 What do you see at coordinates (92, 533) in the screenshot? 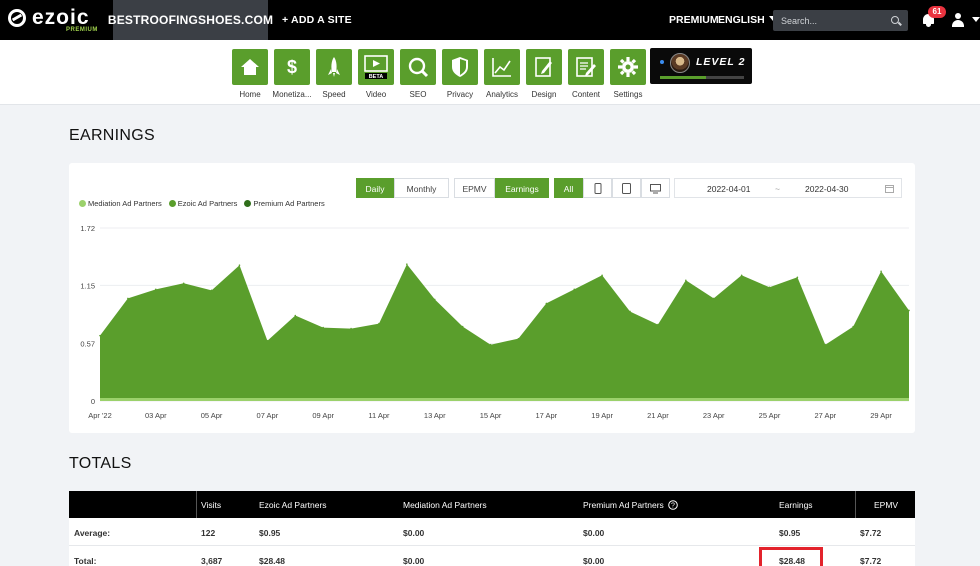
I see `row-label: Average:` at bounding box center [92, 533].